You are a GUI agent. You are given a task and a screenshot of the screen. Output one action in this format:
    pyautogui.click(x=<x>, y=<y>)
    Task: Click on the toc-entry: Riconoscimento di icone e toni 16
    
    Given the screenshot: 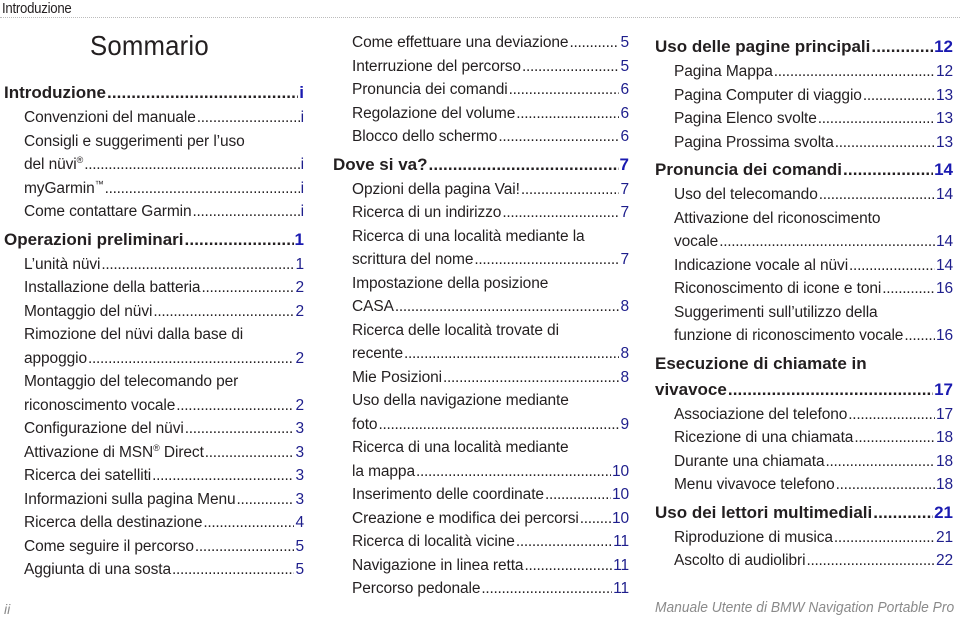 What is the action you would take?
    pyautogui.click(x=804, y=289)
    